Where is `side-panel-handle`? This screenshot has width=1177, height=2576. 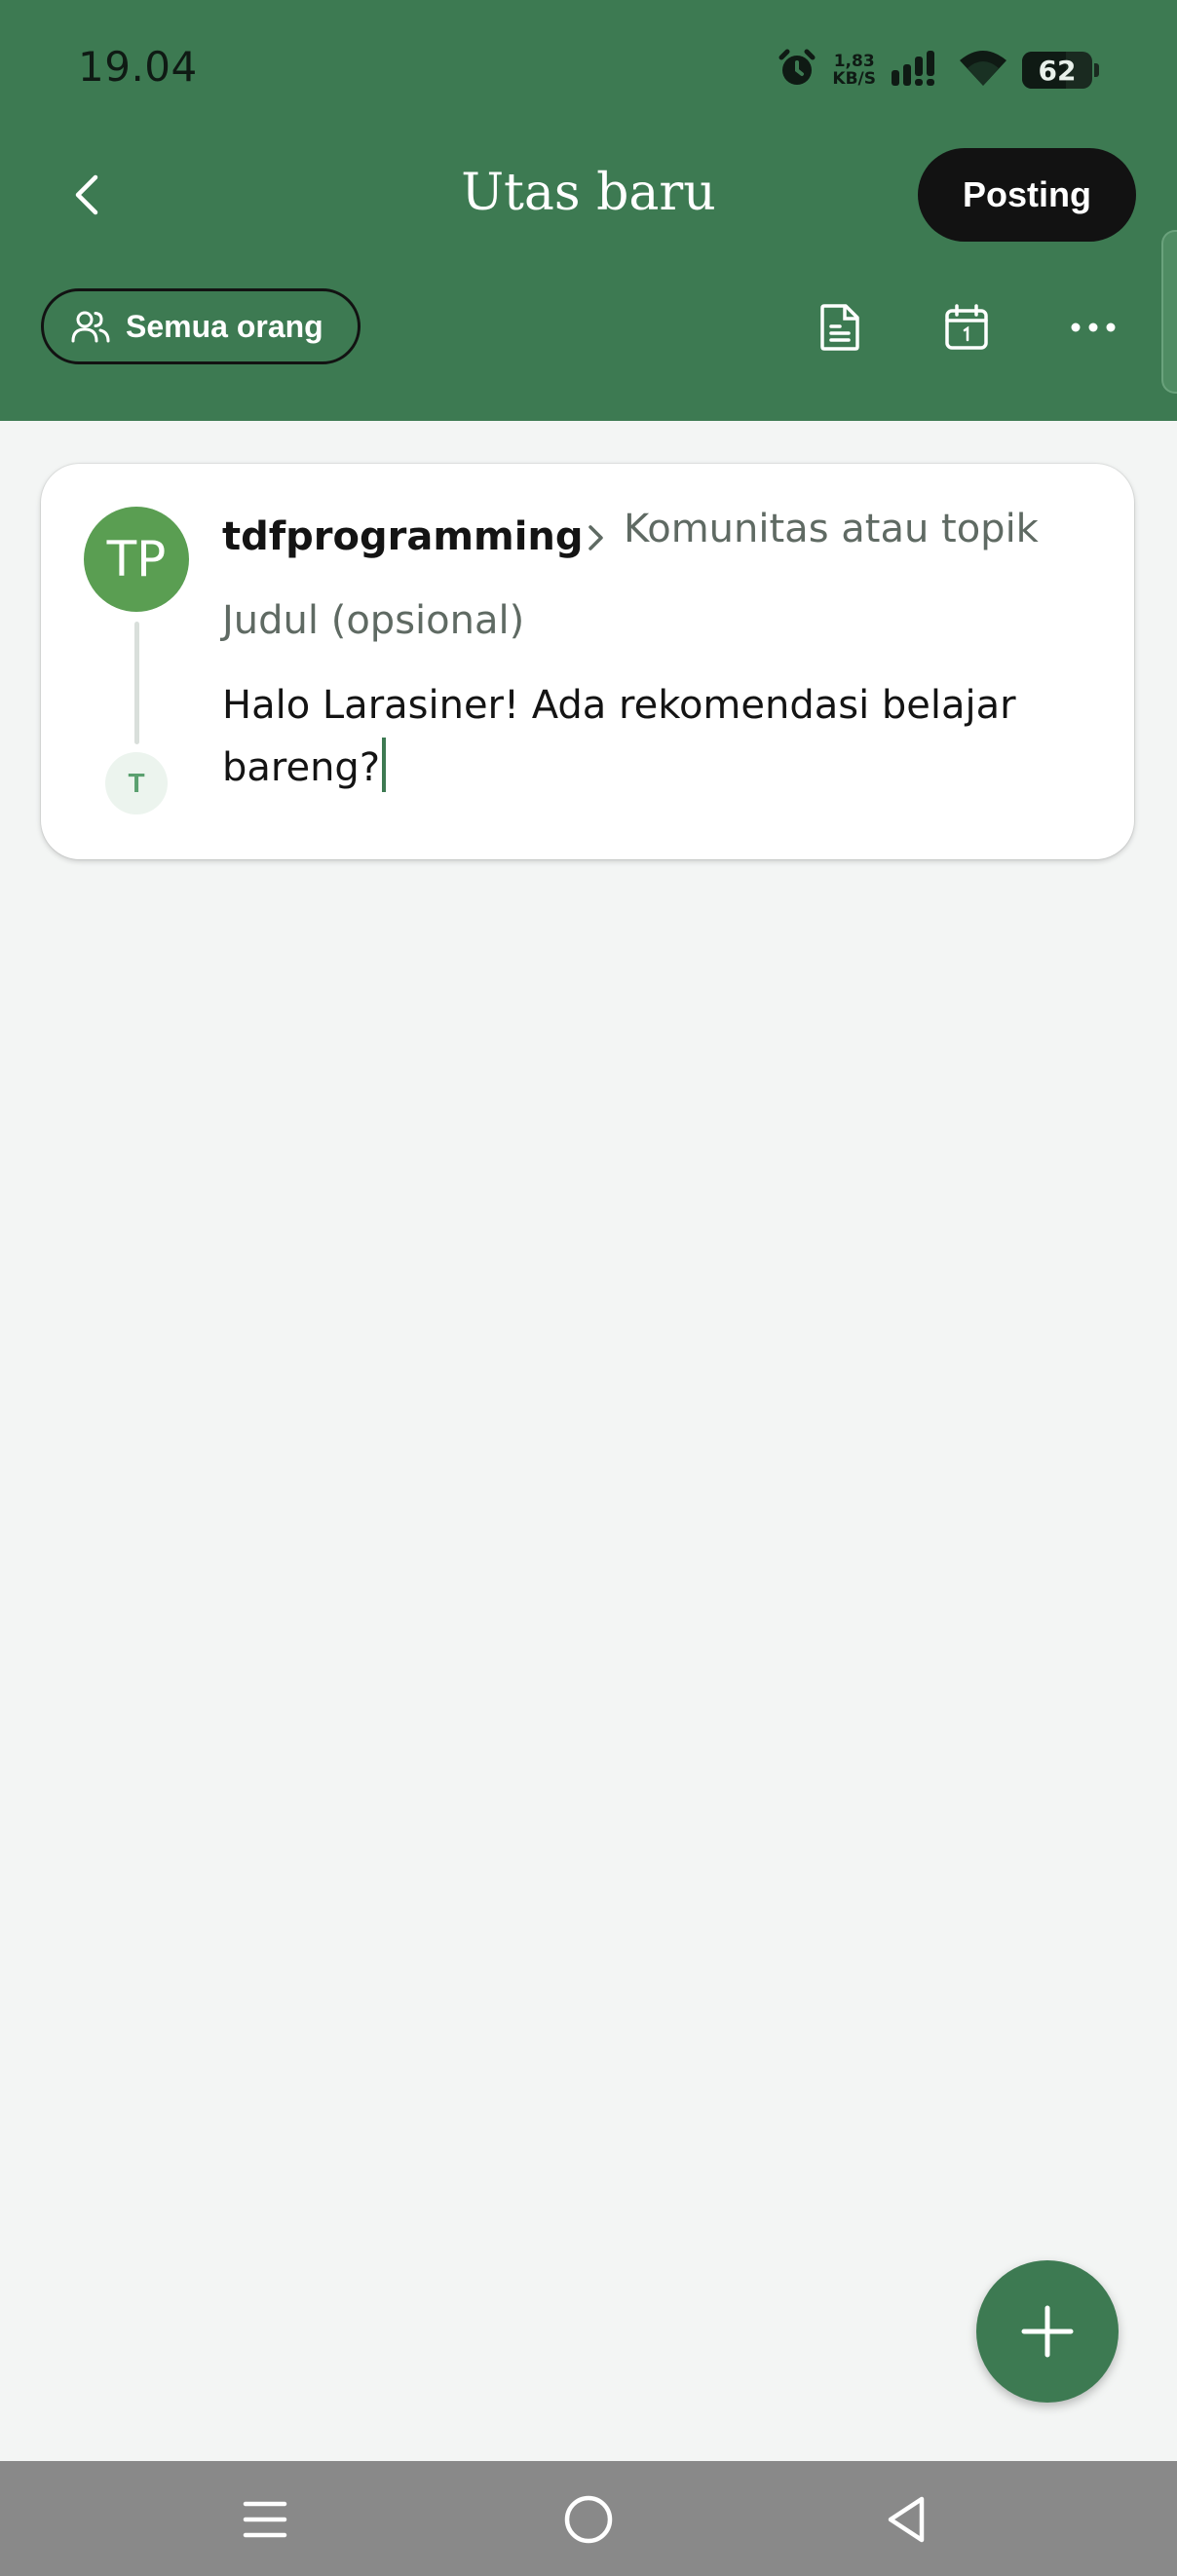
side-panel-handle is located at coordinates (1169, 312).